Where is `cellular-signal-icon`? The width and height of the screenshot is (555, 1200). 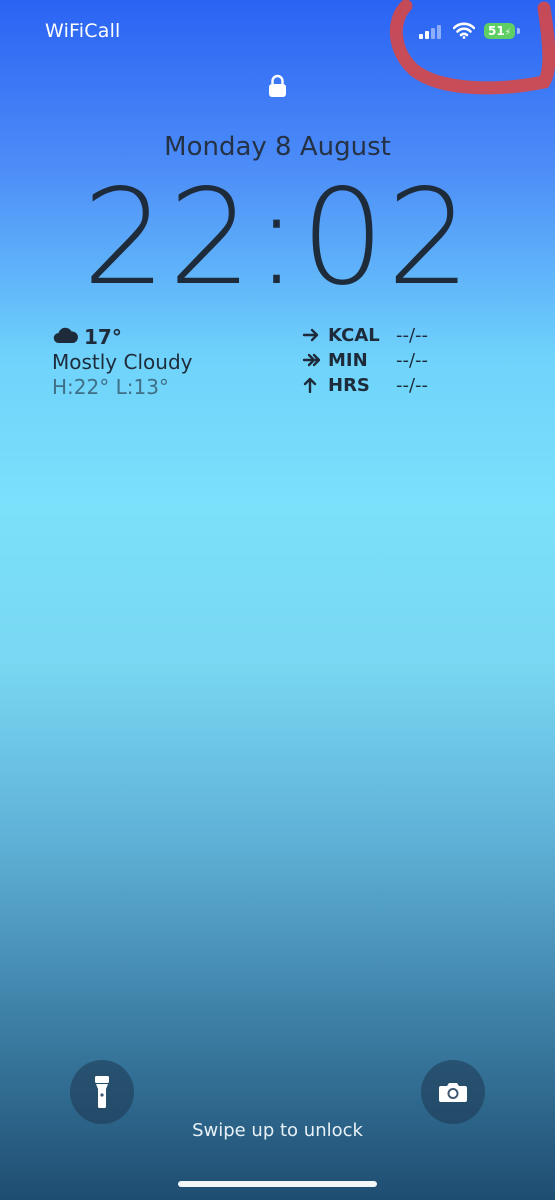 cellular-signal-icon is located at coordinates (430, 32).